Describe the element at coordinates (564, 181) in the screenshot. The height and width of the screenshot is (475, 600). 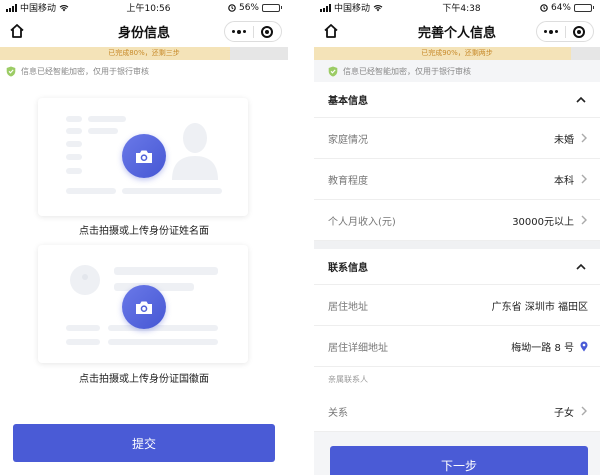
I see `row-value: 本科` at that location.